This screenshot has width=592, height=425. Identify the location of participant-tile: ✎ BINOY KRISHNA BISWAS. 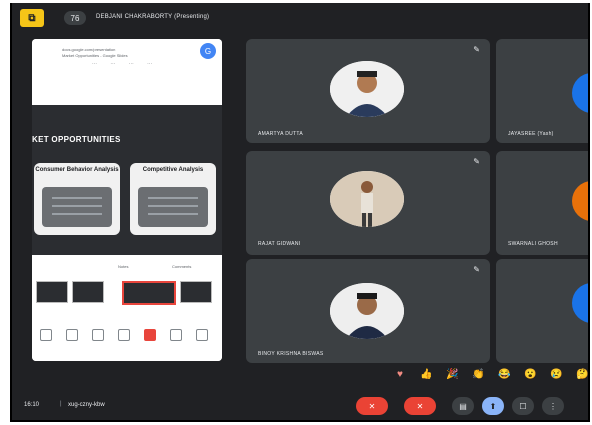
(368, 311).